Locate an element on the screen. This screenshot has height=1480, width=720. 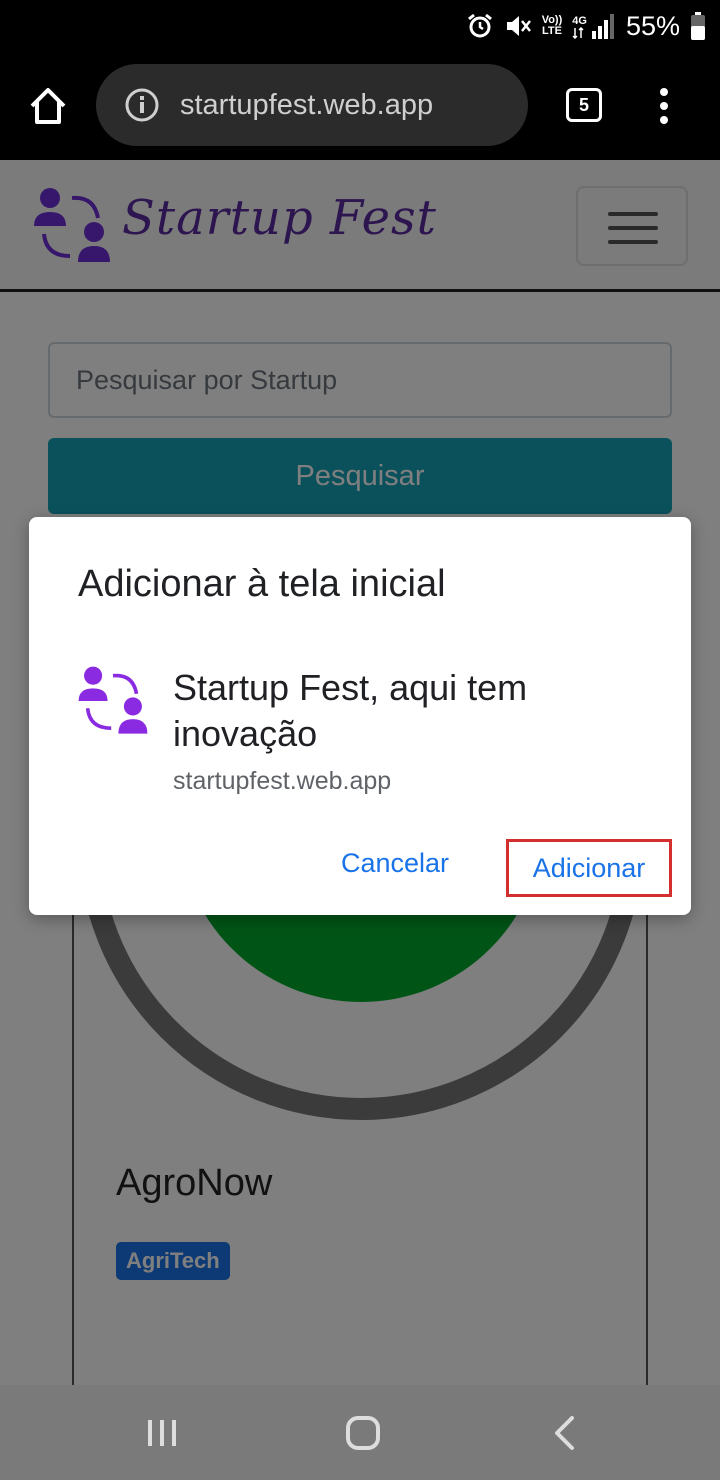
signal-bars-icon is located at coordinates (602, 26).